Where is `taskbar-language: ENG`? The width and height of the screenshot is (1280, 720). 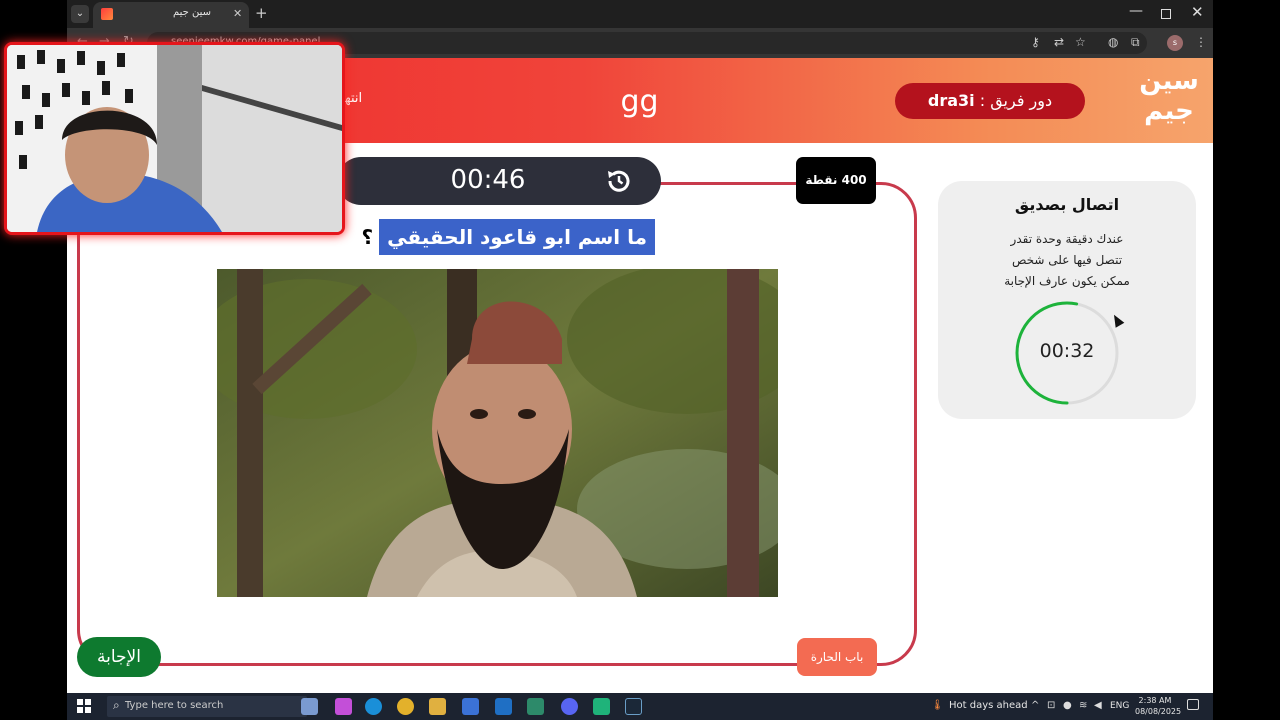 taskbar-language: ENG is located at coordinates (1119, 706).